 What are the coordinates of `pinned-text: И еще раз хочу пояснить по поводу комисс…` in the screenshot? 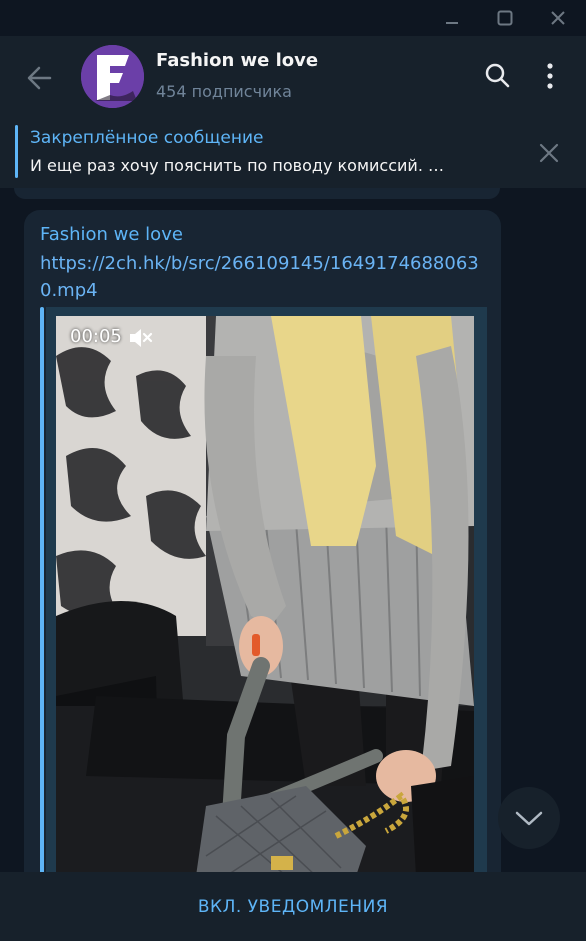 It's located at (237, 165).